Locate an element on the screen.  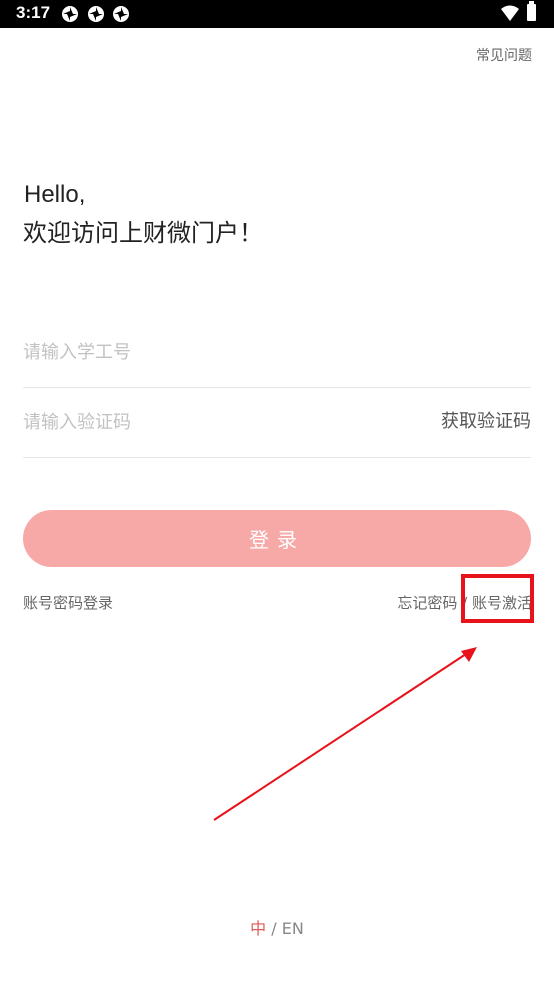
language-en-option: EN is located at coordinates (293, 928).